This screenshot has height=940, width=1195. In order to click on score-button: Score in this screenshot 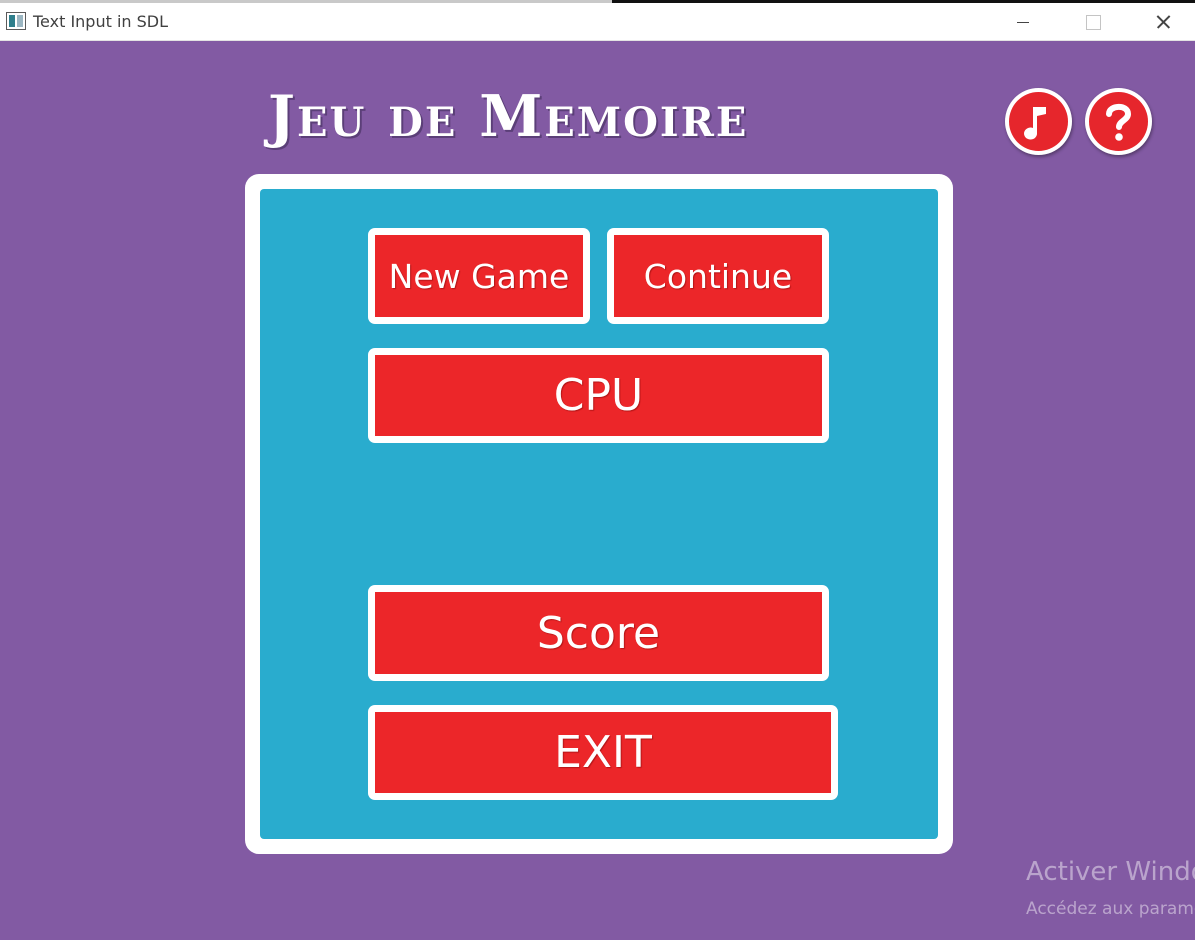, I will do `click(598, 633)`.